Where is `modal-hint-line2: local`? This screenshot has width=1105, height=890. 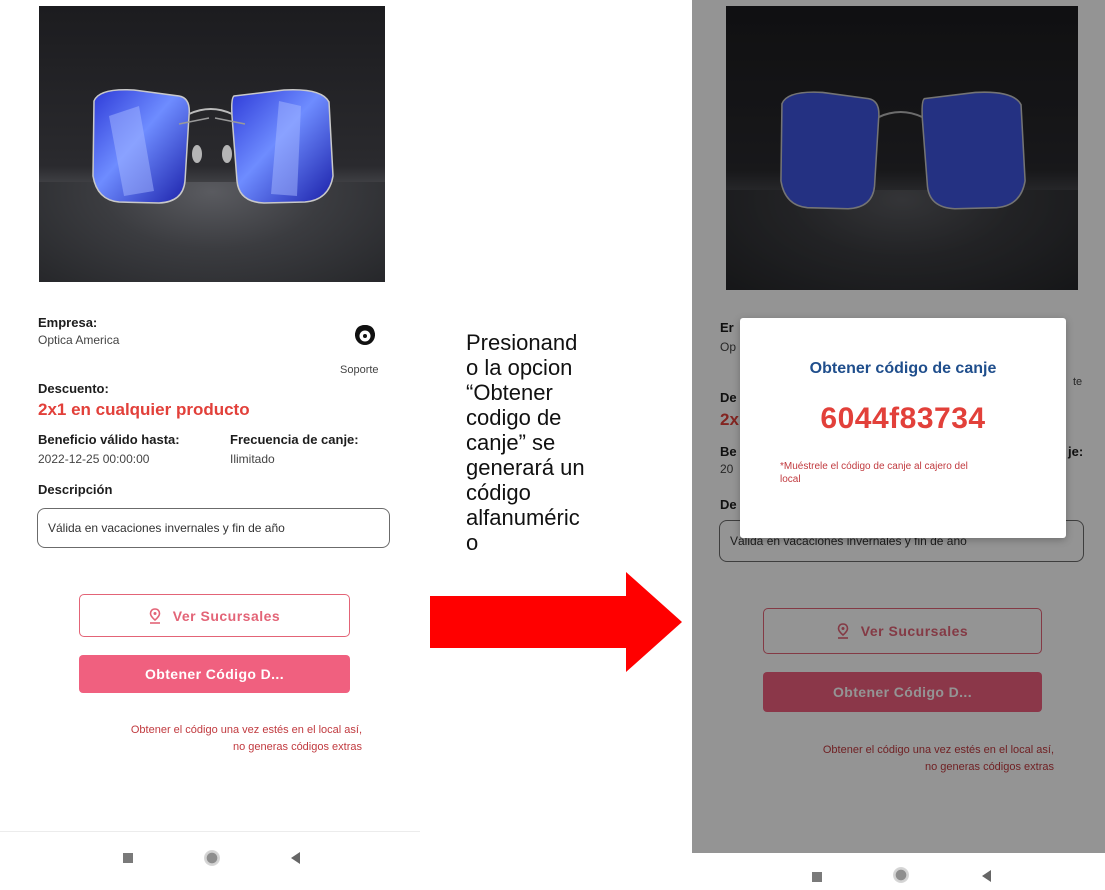
modal-hint-line2: local is located at coordinates (790, 479).